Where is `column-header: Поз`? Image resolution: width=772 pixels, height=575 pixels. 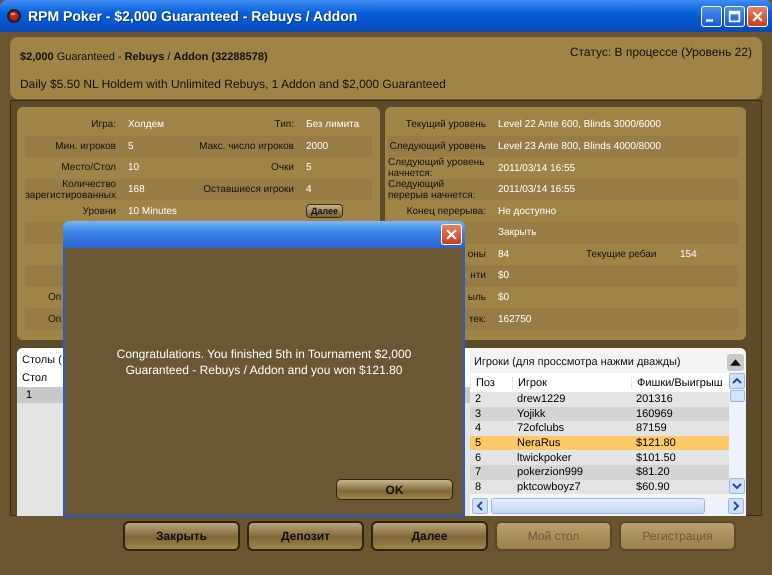
column-header: Поз is located at coordinates (491, 382).